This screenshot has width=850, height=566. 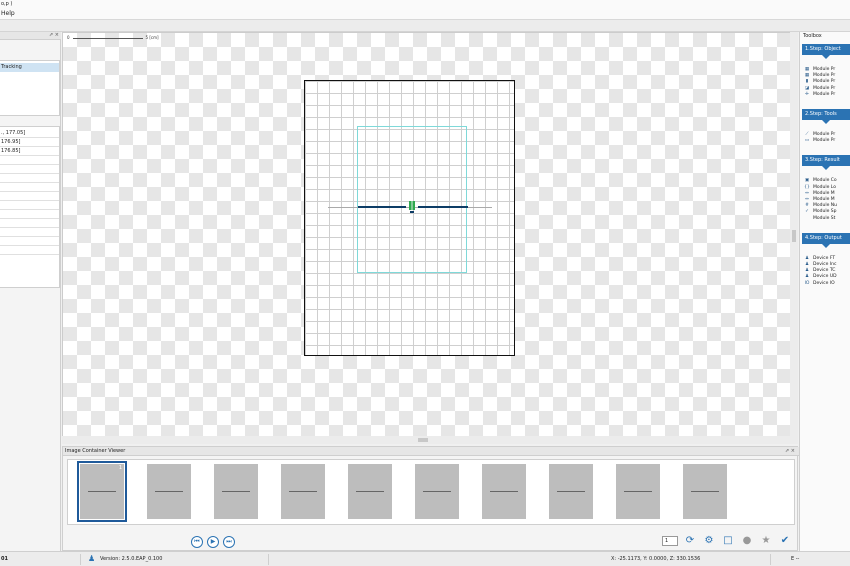 I want to click on play-button: ▶, so click(x=213, y=542).